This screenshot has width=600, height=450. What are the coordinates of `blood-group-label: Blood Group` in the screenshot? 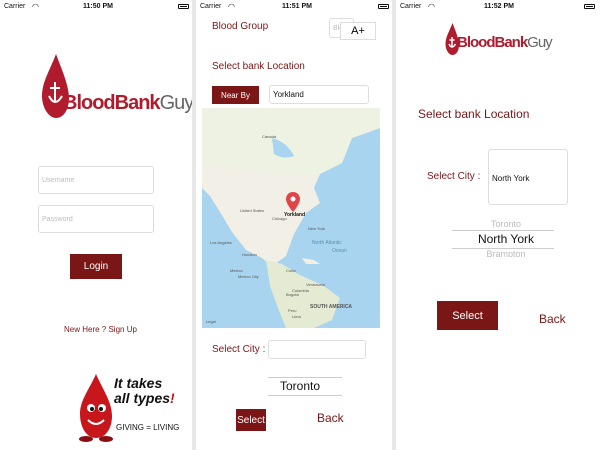 It's located at (240, 26).